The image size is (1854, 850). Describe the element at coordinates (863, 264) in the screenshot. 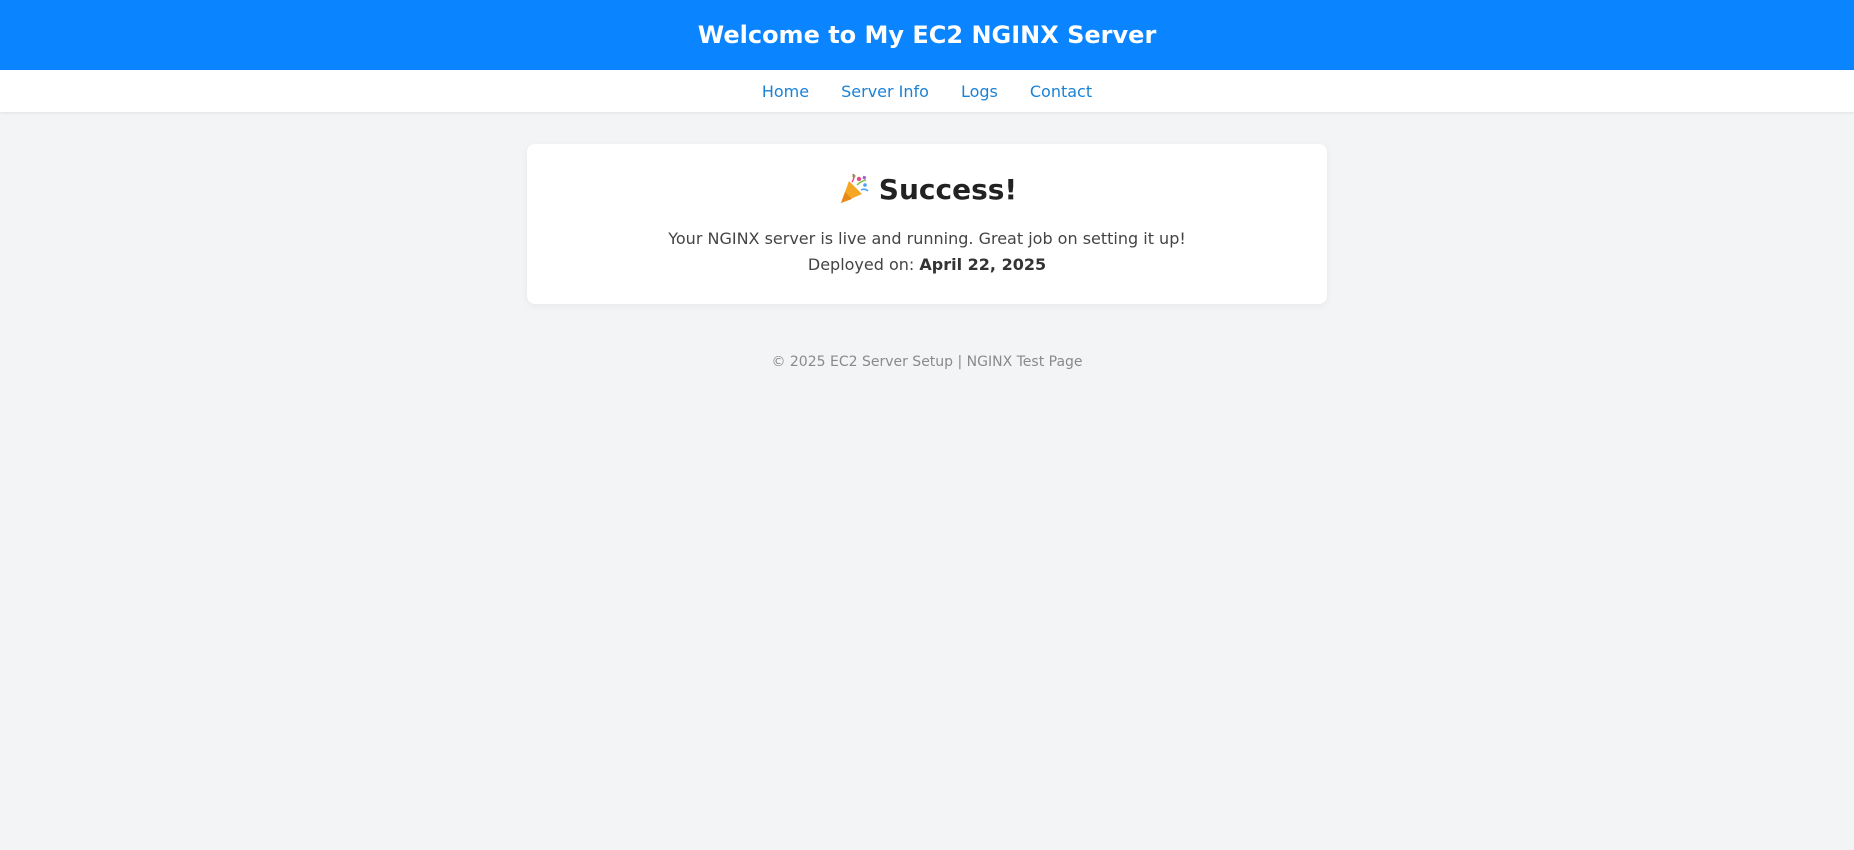

I see `deployed-label: Deployed on:` at that location.